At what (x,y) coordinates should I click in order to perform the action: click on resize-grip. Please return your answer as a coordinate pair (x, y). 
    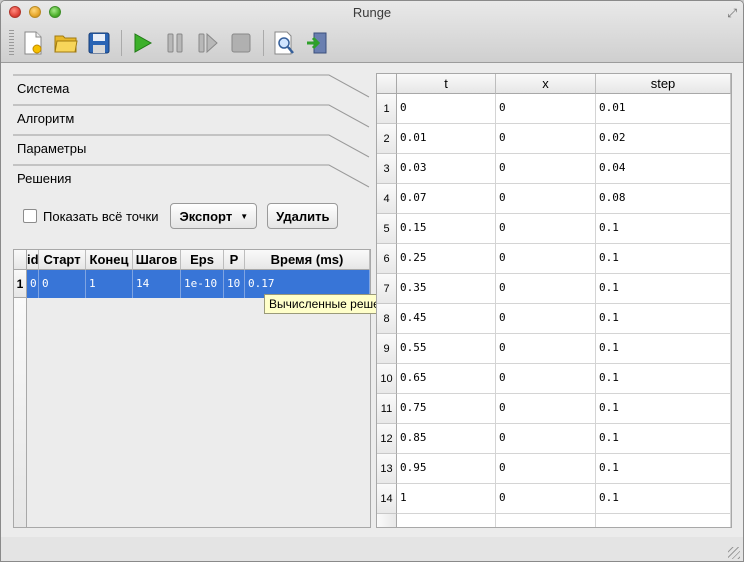
    Looking at the image, I should click on (734, 553).